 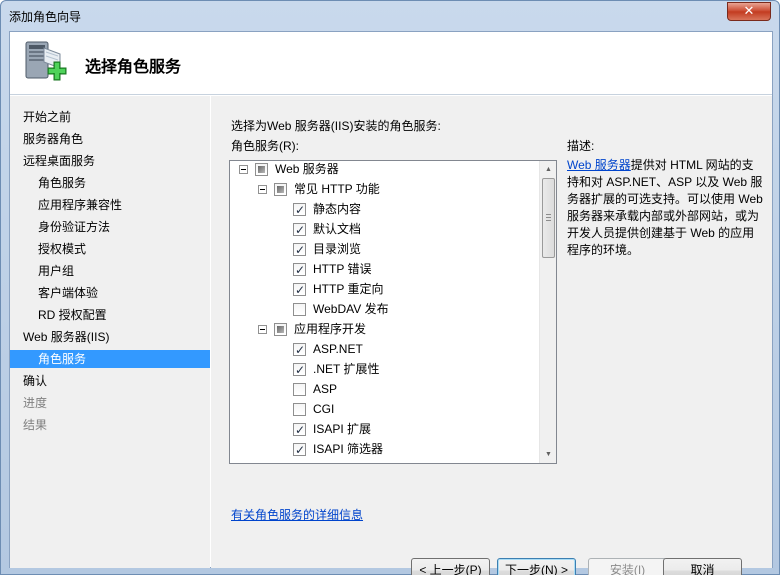 I want to click on nav-item-before-you-begin: 开始之前, so click(x=110, y=117).